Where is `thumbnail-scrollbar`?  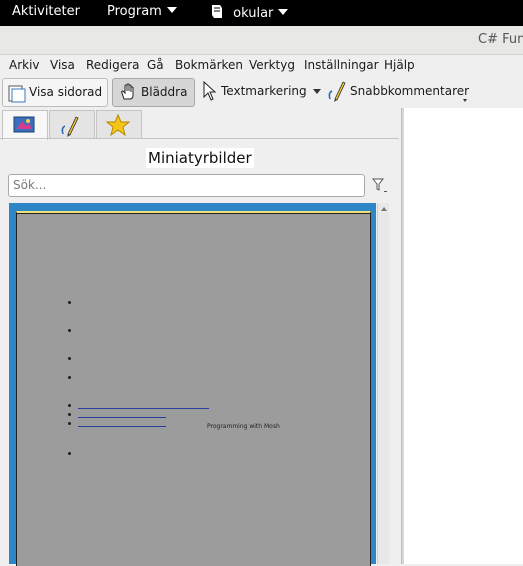 thumbnail-scrollbar is located at coordinates (383, 383).